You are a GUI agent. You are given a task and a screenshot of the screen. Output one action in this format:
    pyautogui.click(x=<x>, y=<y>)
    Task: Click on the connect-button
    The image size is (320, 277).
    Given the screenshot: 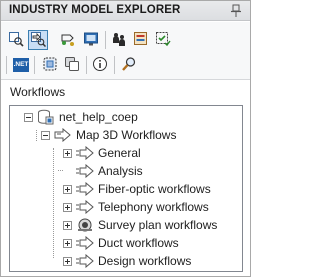 What is the action you would take?
    pyautogui.click(x=16, y=40)
    